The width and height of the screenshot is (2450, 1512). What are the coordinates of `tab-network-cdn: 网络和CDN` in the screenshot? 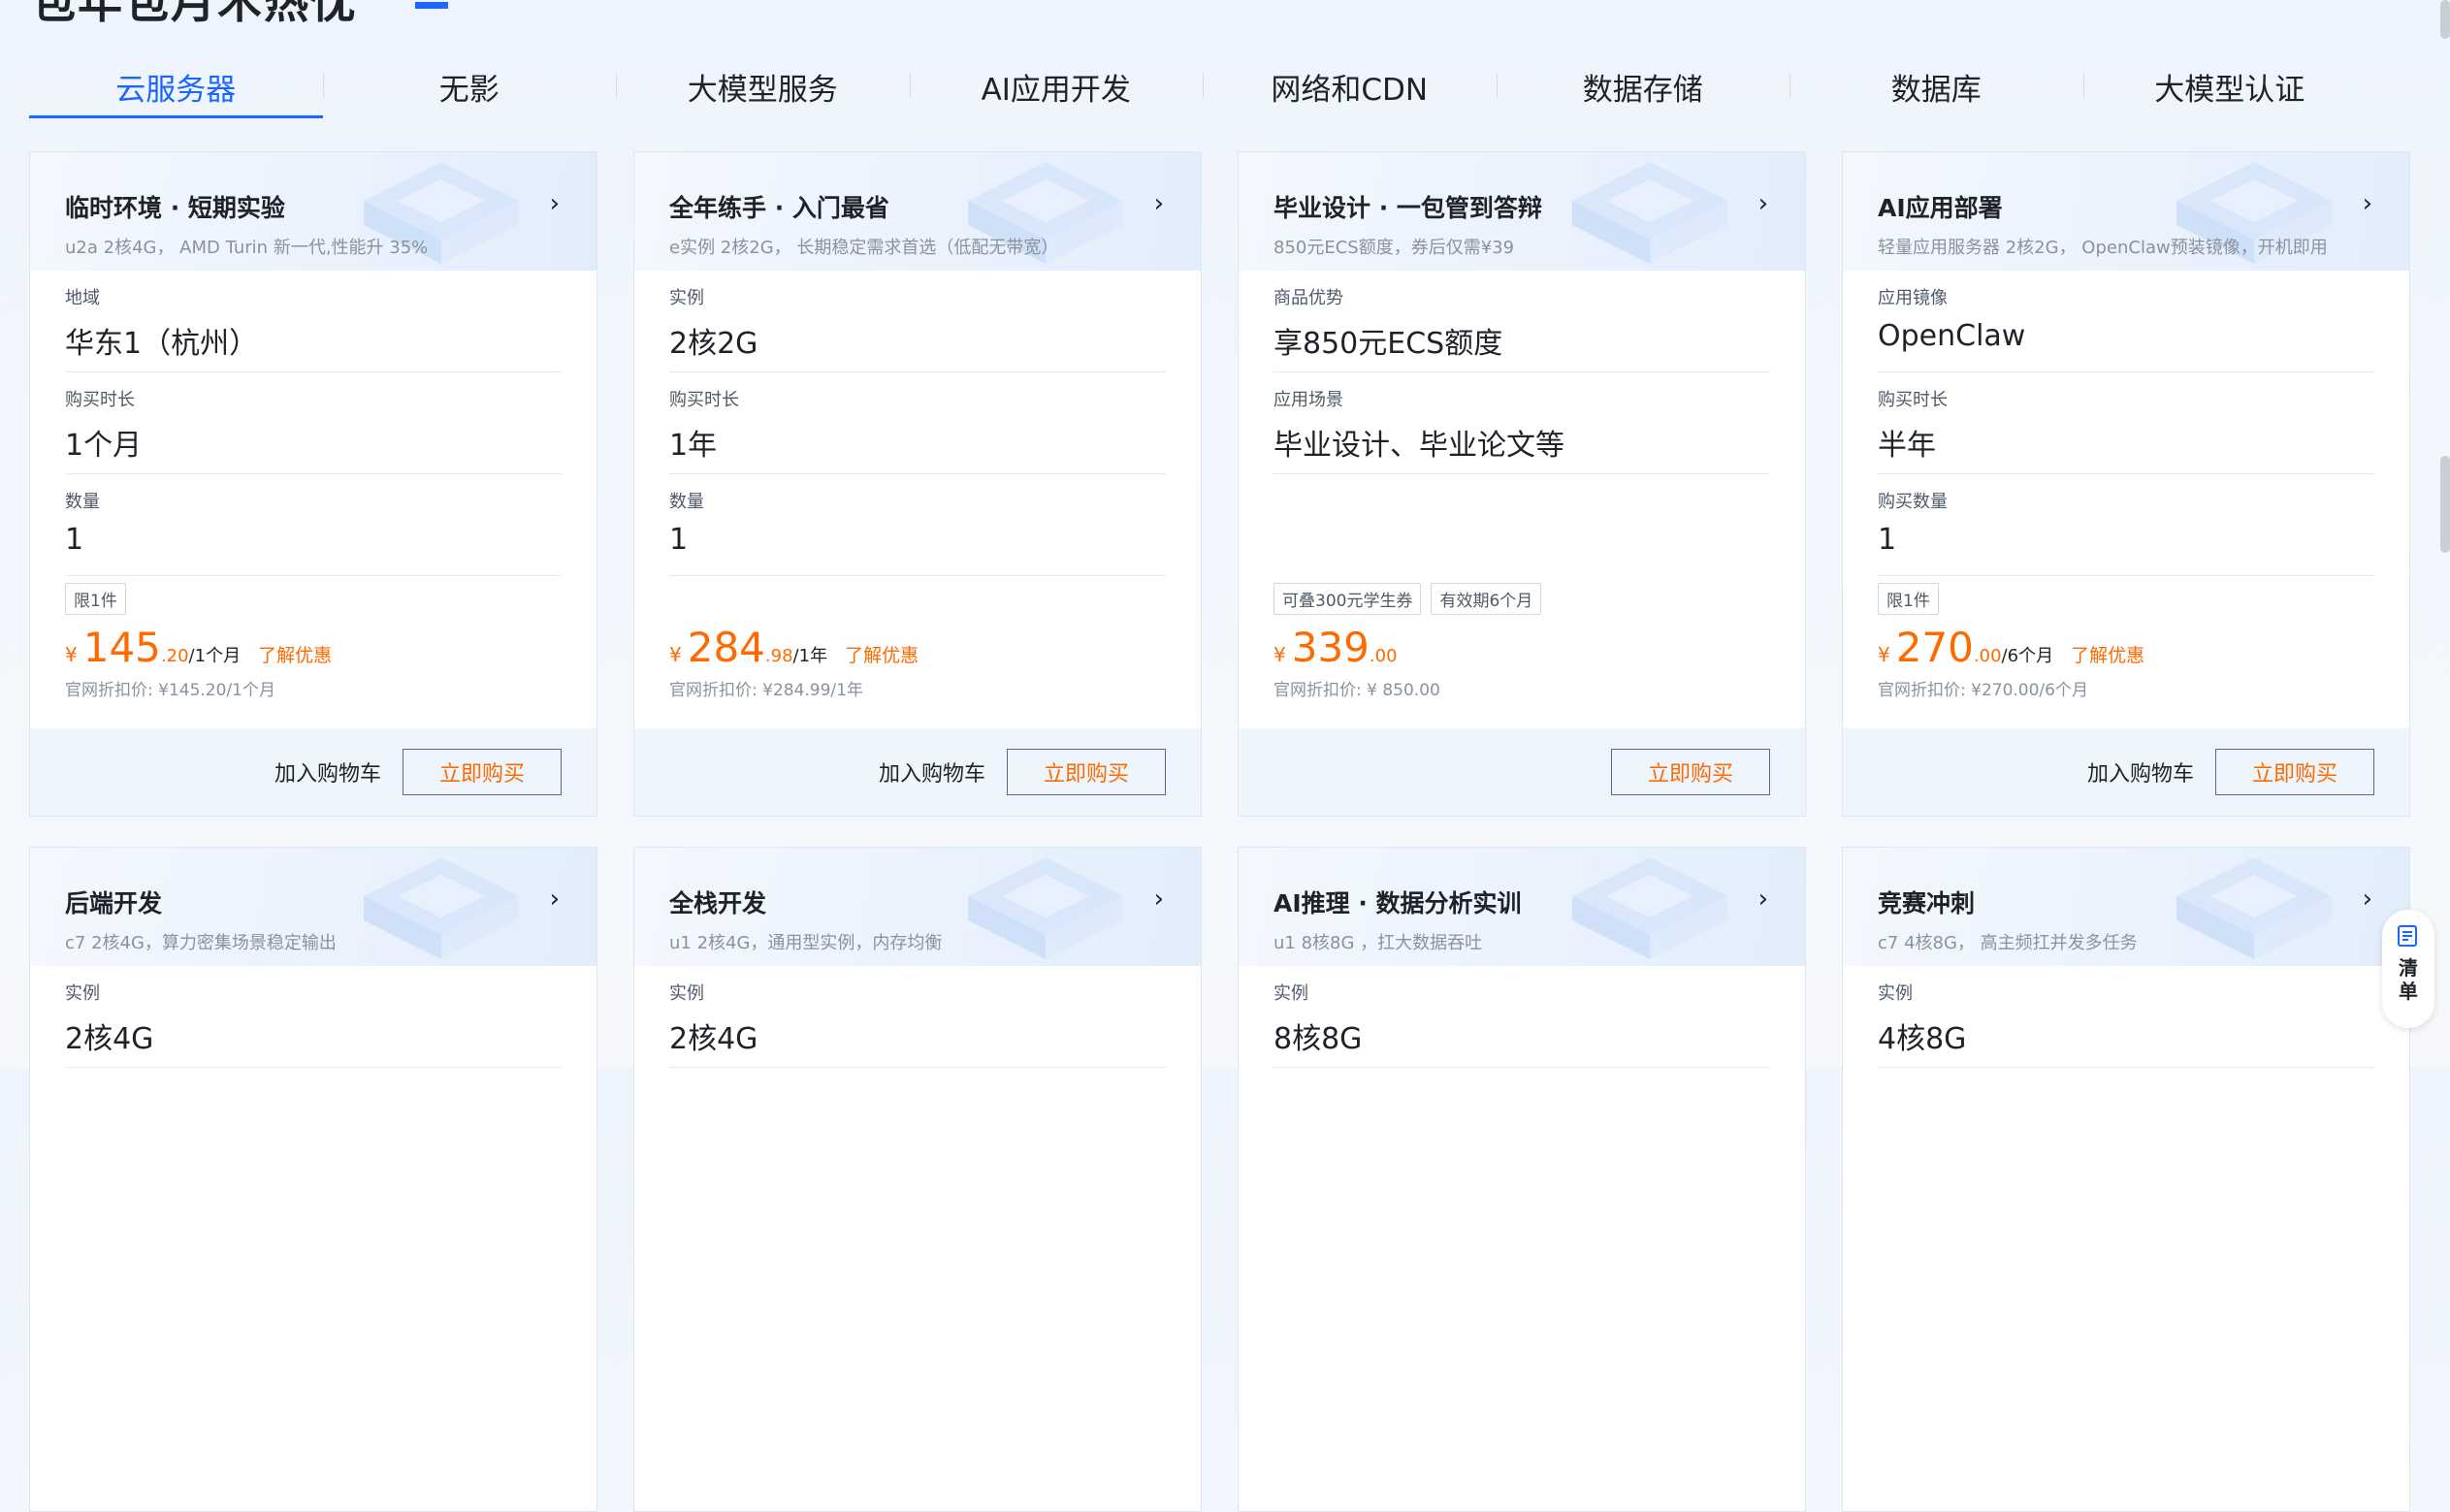 It's located at (1350, 86).